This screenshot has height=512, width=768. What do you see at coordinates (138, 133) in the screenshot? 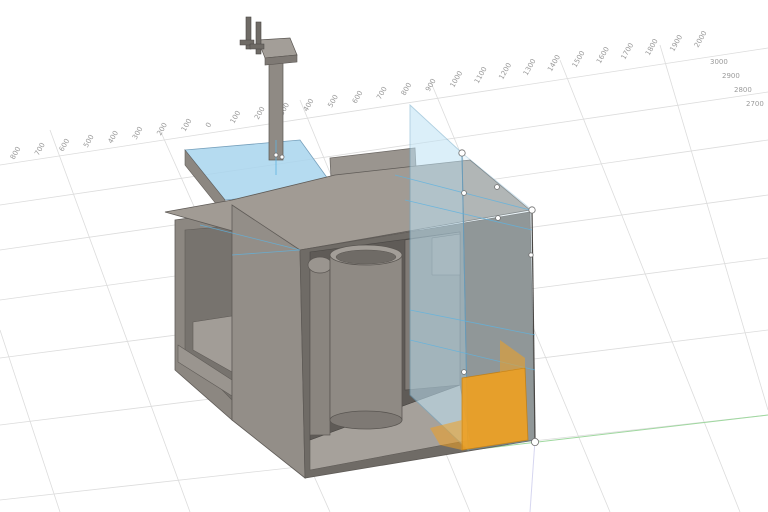
I see `ruler-top-tick: 300` at bounding box center [138, 133].